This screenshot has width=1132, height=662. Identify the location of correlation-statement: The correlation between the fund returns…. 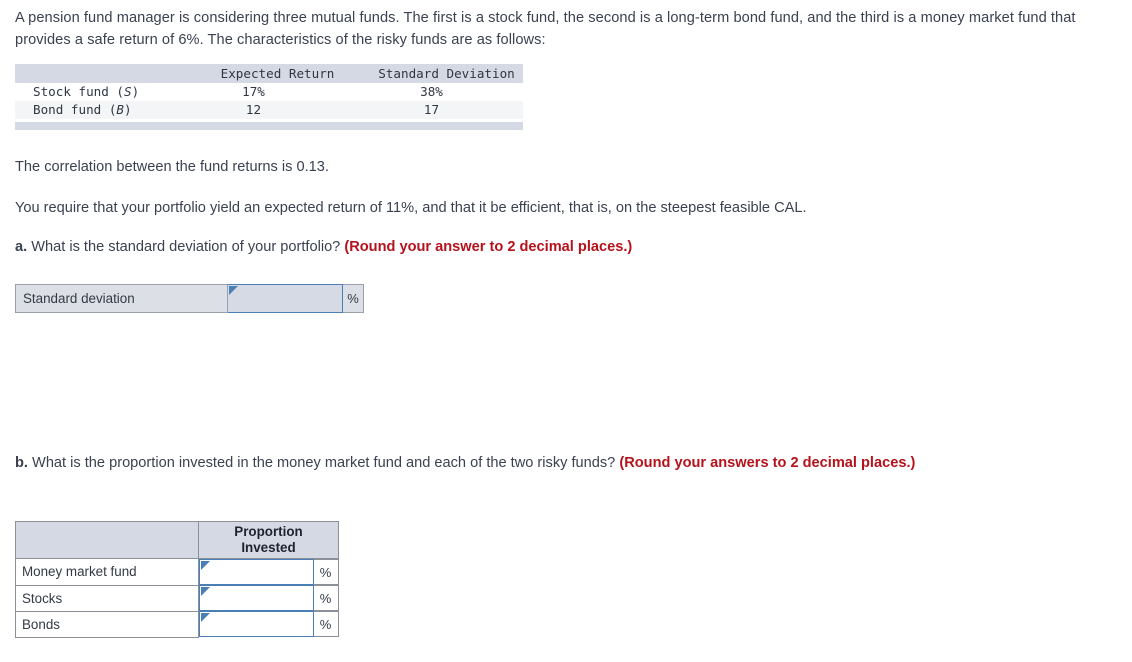
(172, 167).